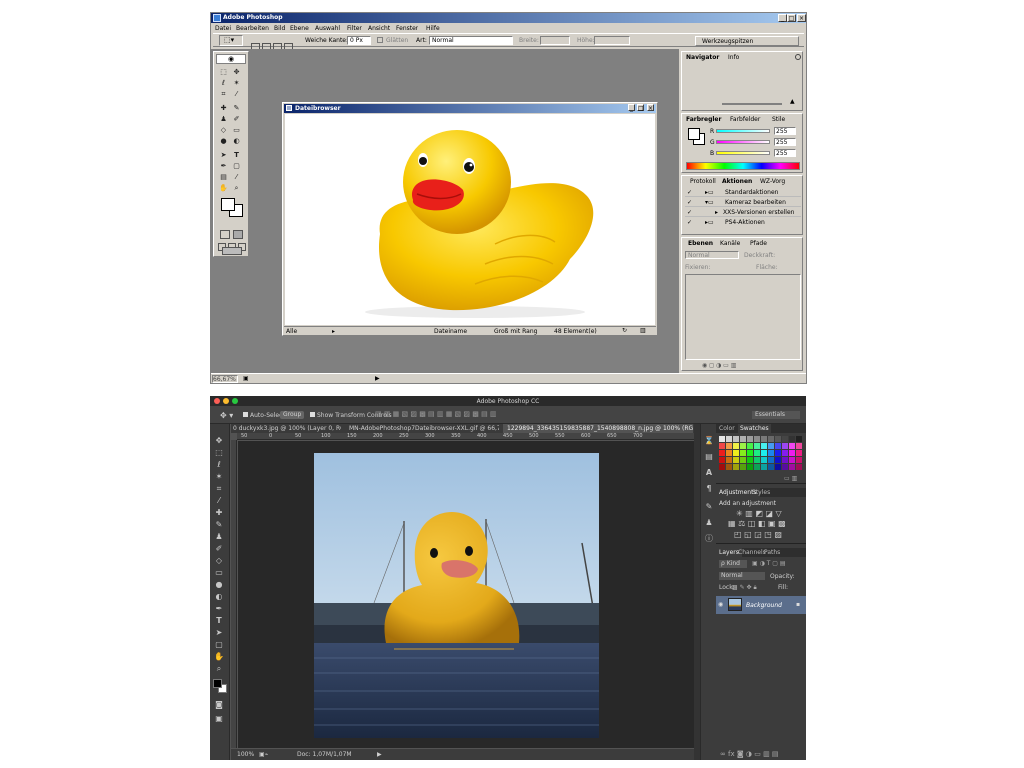 This screenshot has height=768, width=1024. Describe the element at coordinates (219, 585) in the screenshot. I see `blur-tool-icon: ●` at that location.